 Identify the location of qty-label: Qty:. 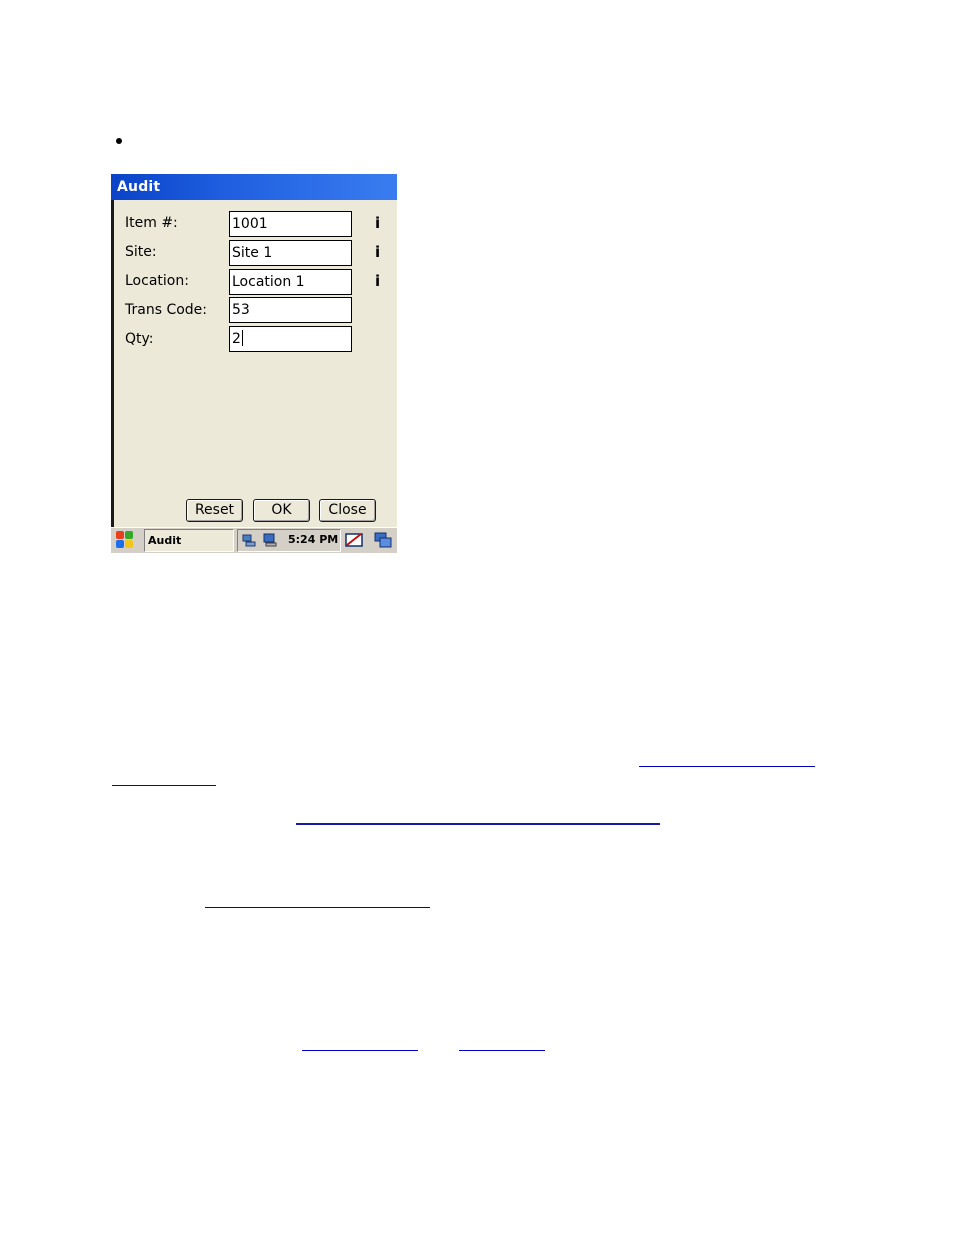
(139, 339).